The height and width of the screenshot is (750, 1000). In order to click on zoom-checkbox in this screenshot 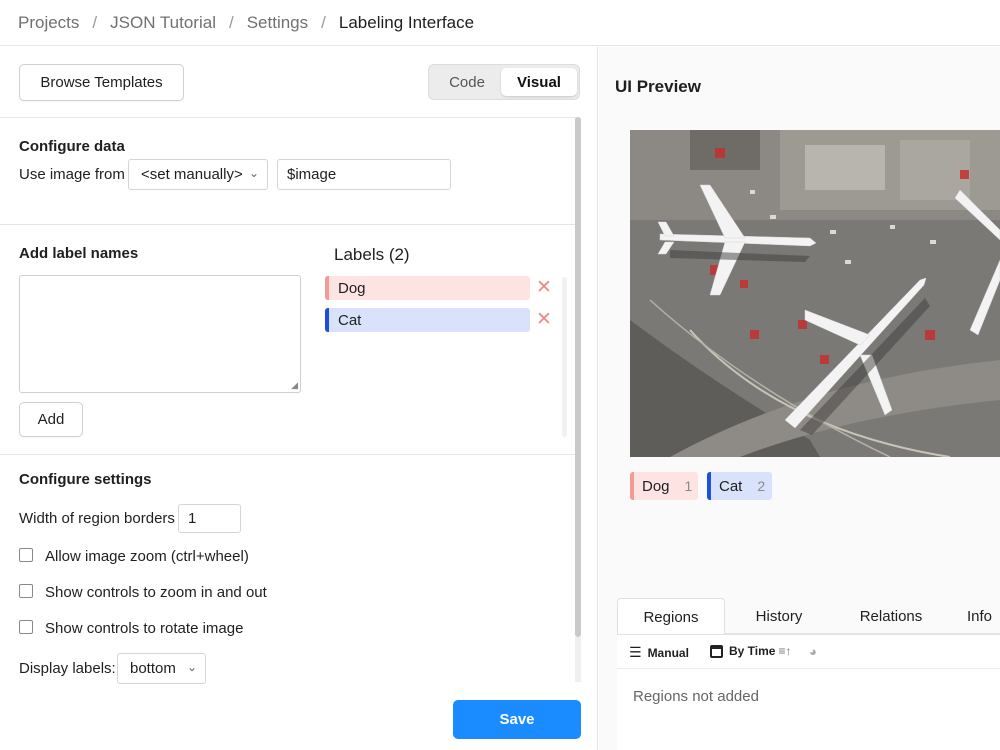, I will do `click(26, 555)`.